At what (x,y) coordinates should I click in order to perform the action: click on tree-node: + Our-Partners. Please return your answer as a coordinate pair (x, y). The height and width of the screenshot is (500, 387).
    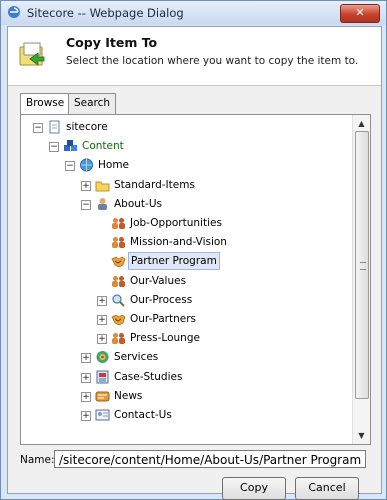
    Looking at the image, I should click on (186, 319).